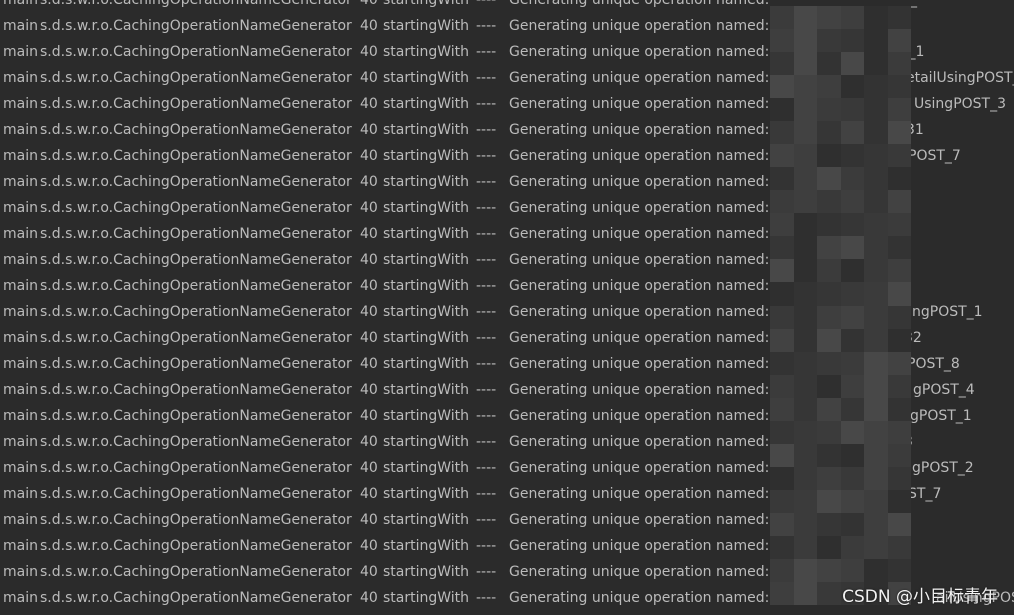 The image size is (1014, 615). I want to click on operation-name-suffix: gPOST_1, so click(941, 416).